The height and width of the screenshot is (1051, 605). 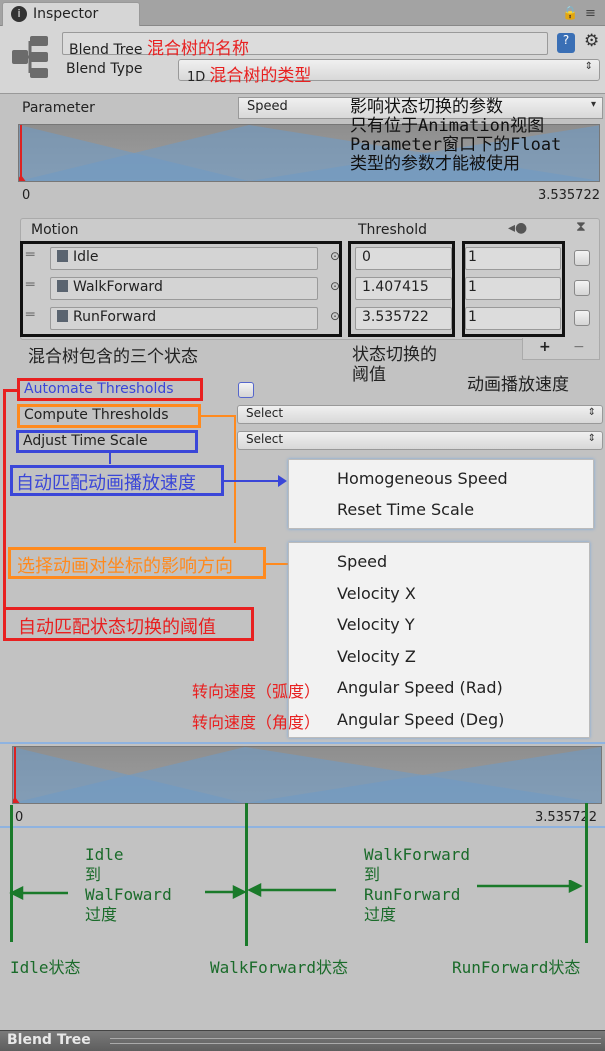 I want to click on parameter-label: Parameter, so click(x=58, y=108).